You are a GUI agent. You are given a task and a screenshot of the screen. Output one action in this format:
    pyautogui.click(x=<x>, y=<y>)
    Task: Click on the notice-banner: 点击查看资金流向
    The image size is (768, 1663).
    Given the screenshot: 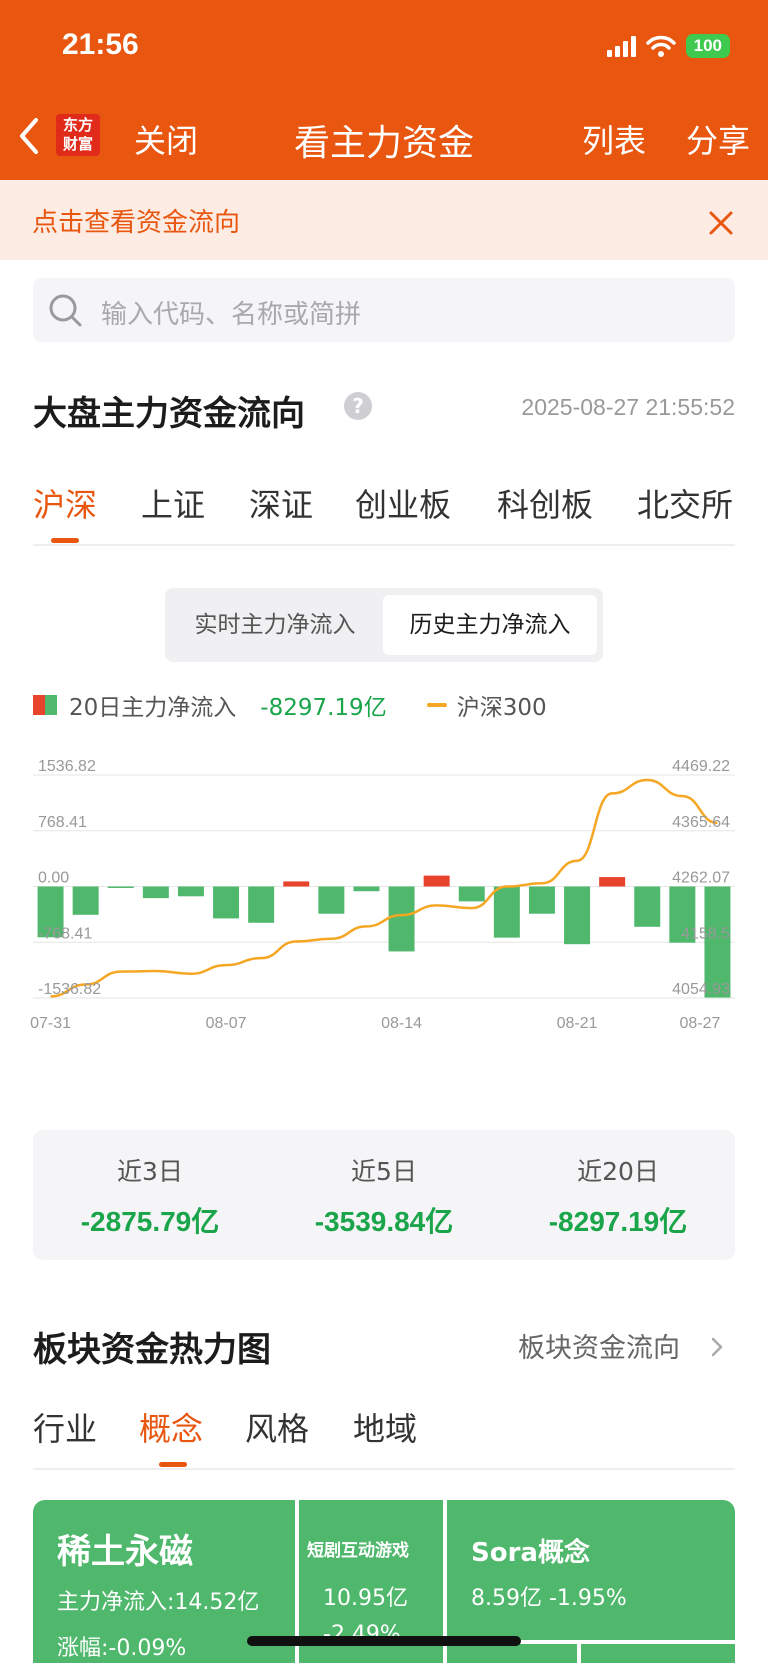 What is the action you would take?
    pyautogui.click(x=384, y=220)
    